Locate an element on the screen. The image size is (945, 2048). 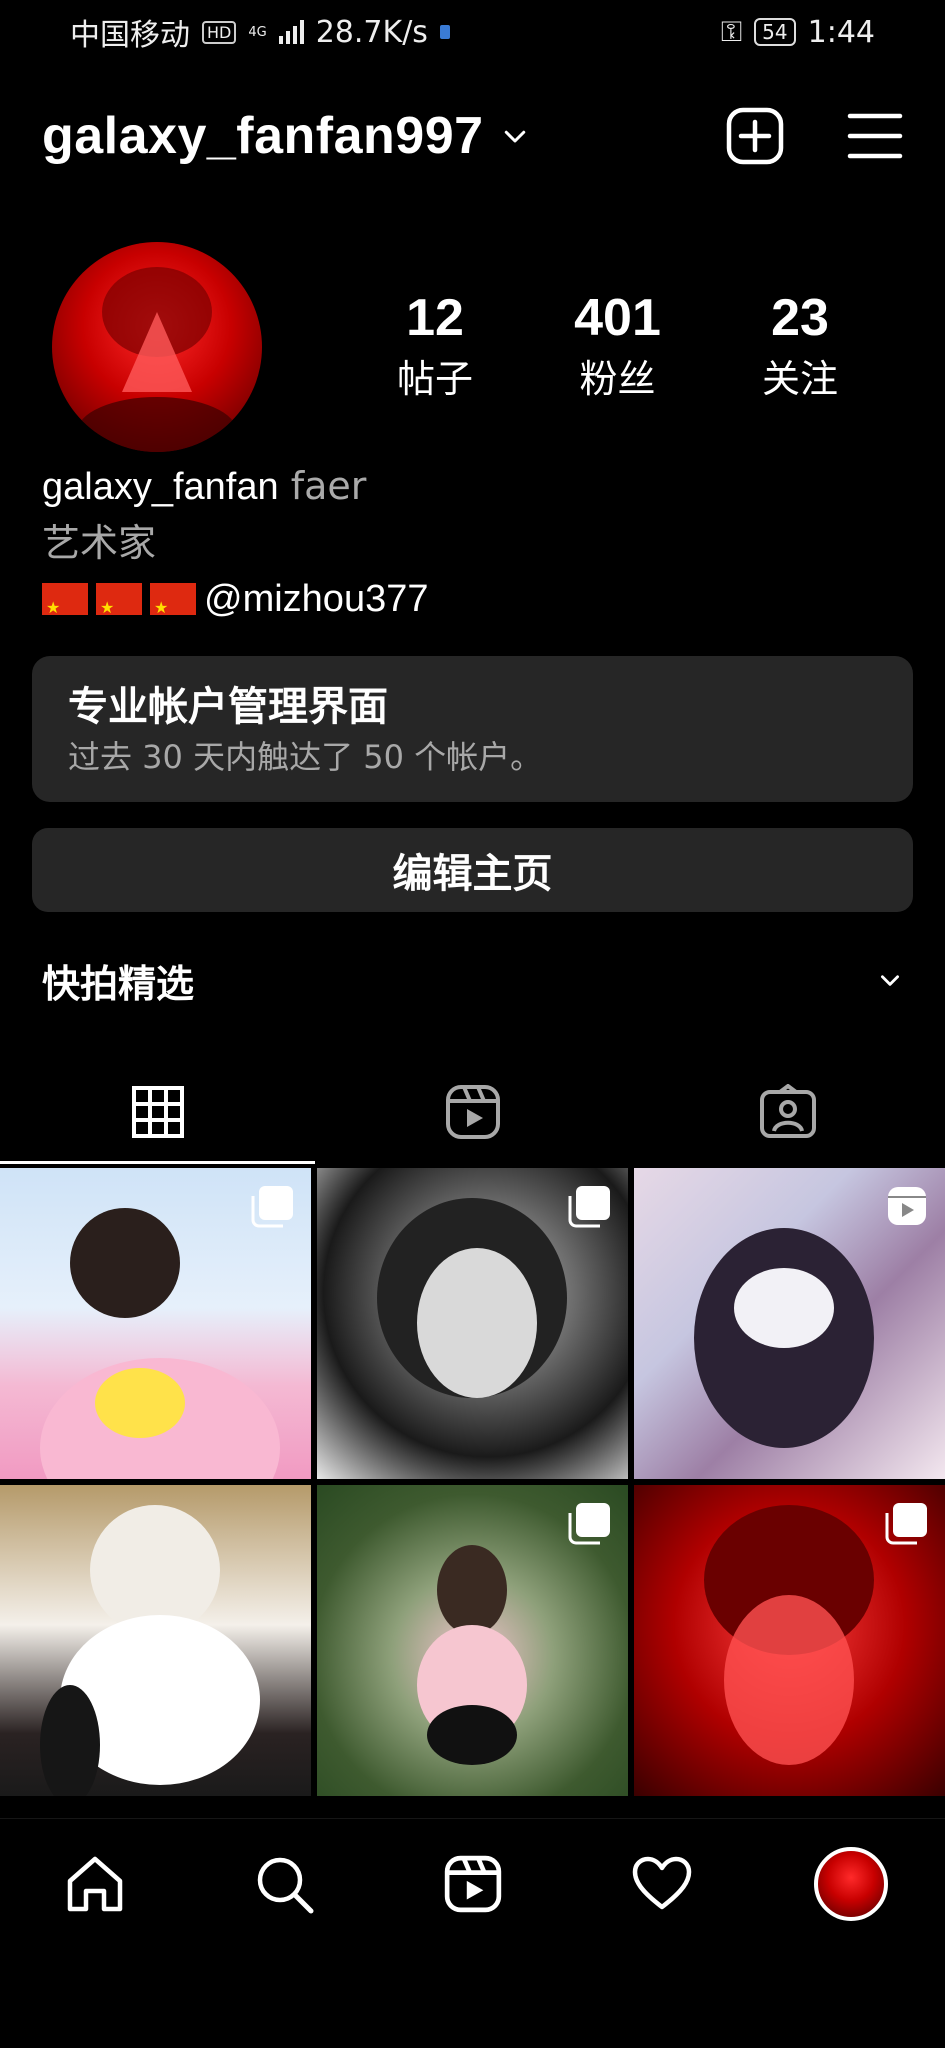
tab-posts-grid is located at coordinates (157, 1112).